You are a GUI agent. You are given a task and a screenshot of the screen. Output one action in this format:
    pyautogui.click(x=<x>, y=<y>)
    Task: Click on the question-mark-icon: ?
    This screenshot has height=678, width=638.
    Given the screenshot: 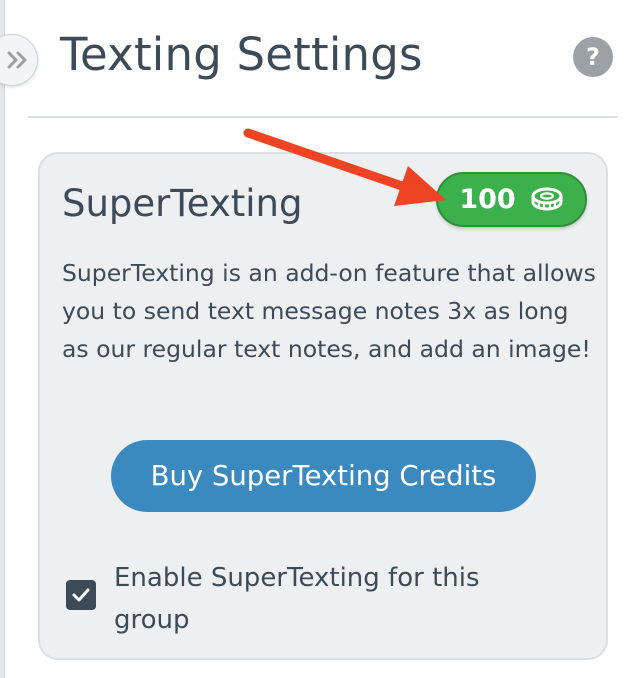 What is the action you would take?
    pyautogui.click(x=593, y=57)
    